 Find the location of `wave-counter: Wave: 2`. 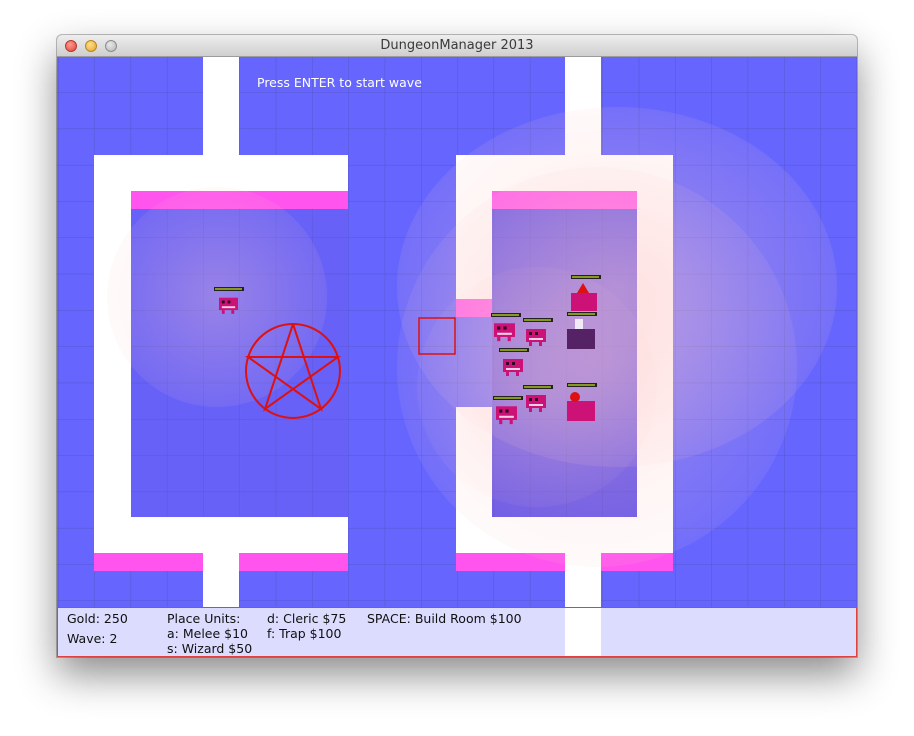

wave-counter: Wave: 2 is located at coordinates (92, 638).